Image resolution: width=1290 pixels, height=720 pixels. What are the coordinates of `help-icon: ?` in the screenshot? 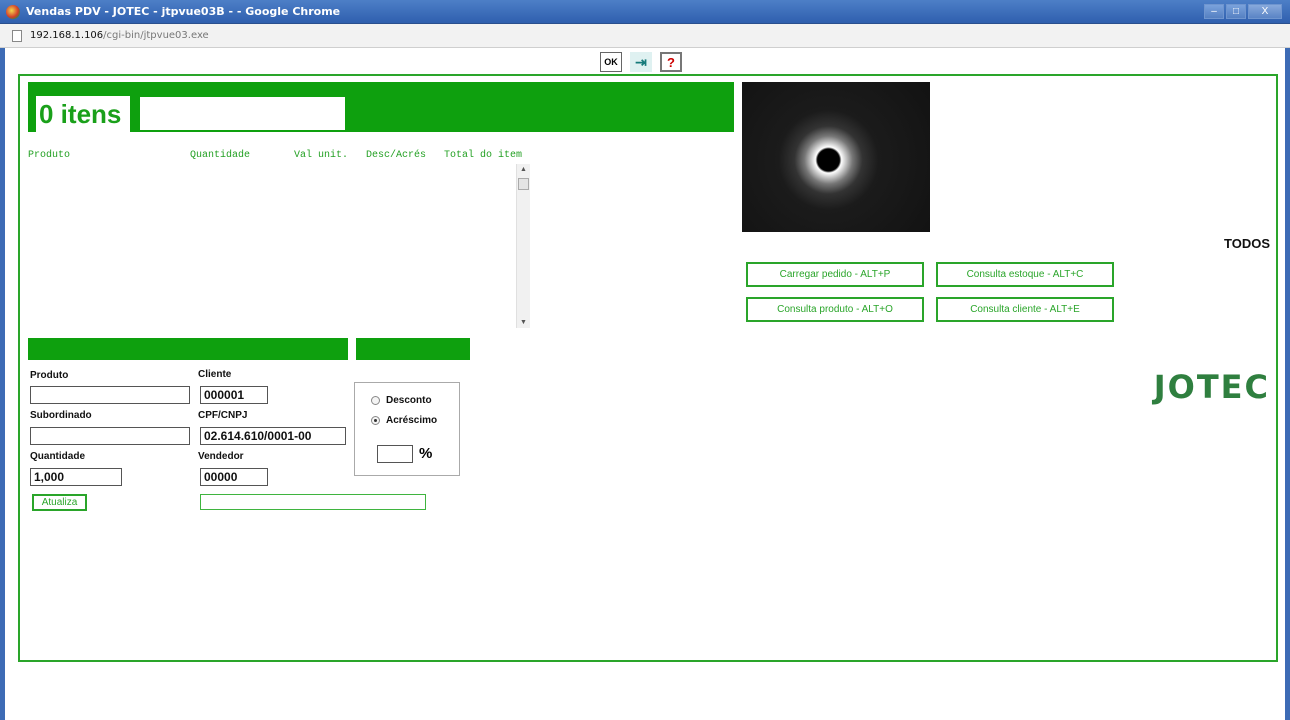 It's located at (671, 62).